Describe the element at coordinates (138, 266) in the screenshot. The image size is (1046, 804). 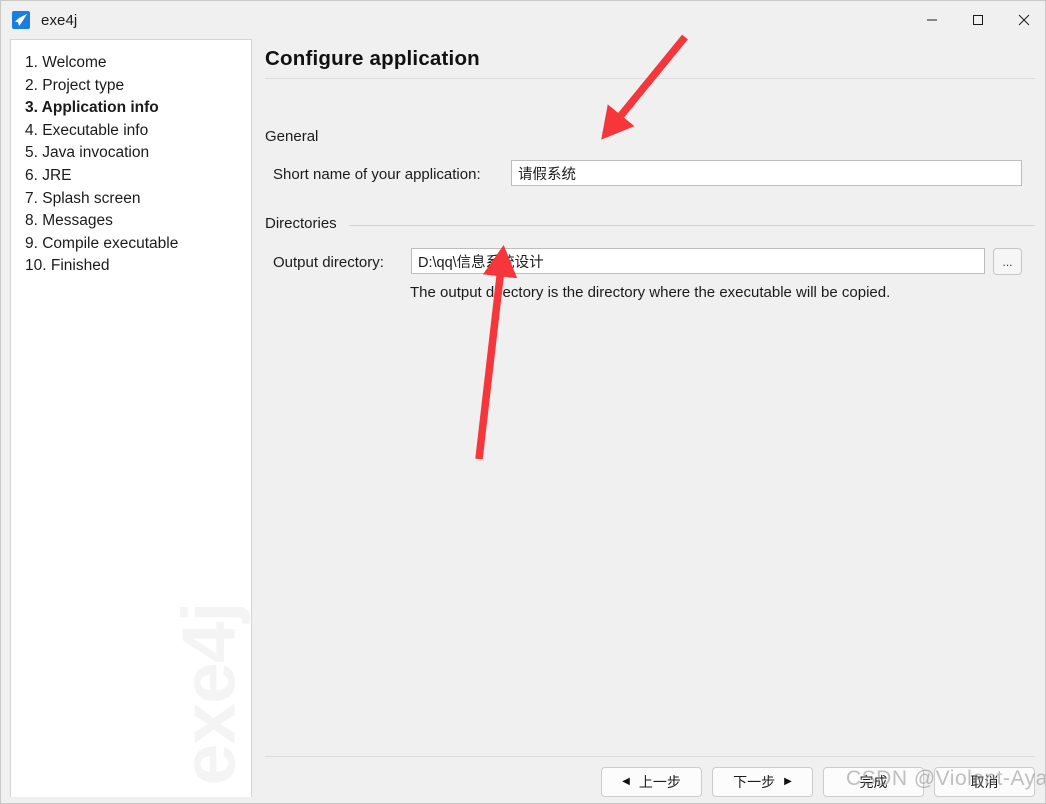
I see `sidebar-item-finished: 10. Finished` at that location.